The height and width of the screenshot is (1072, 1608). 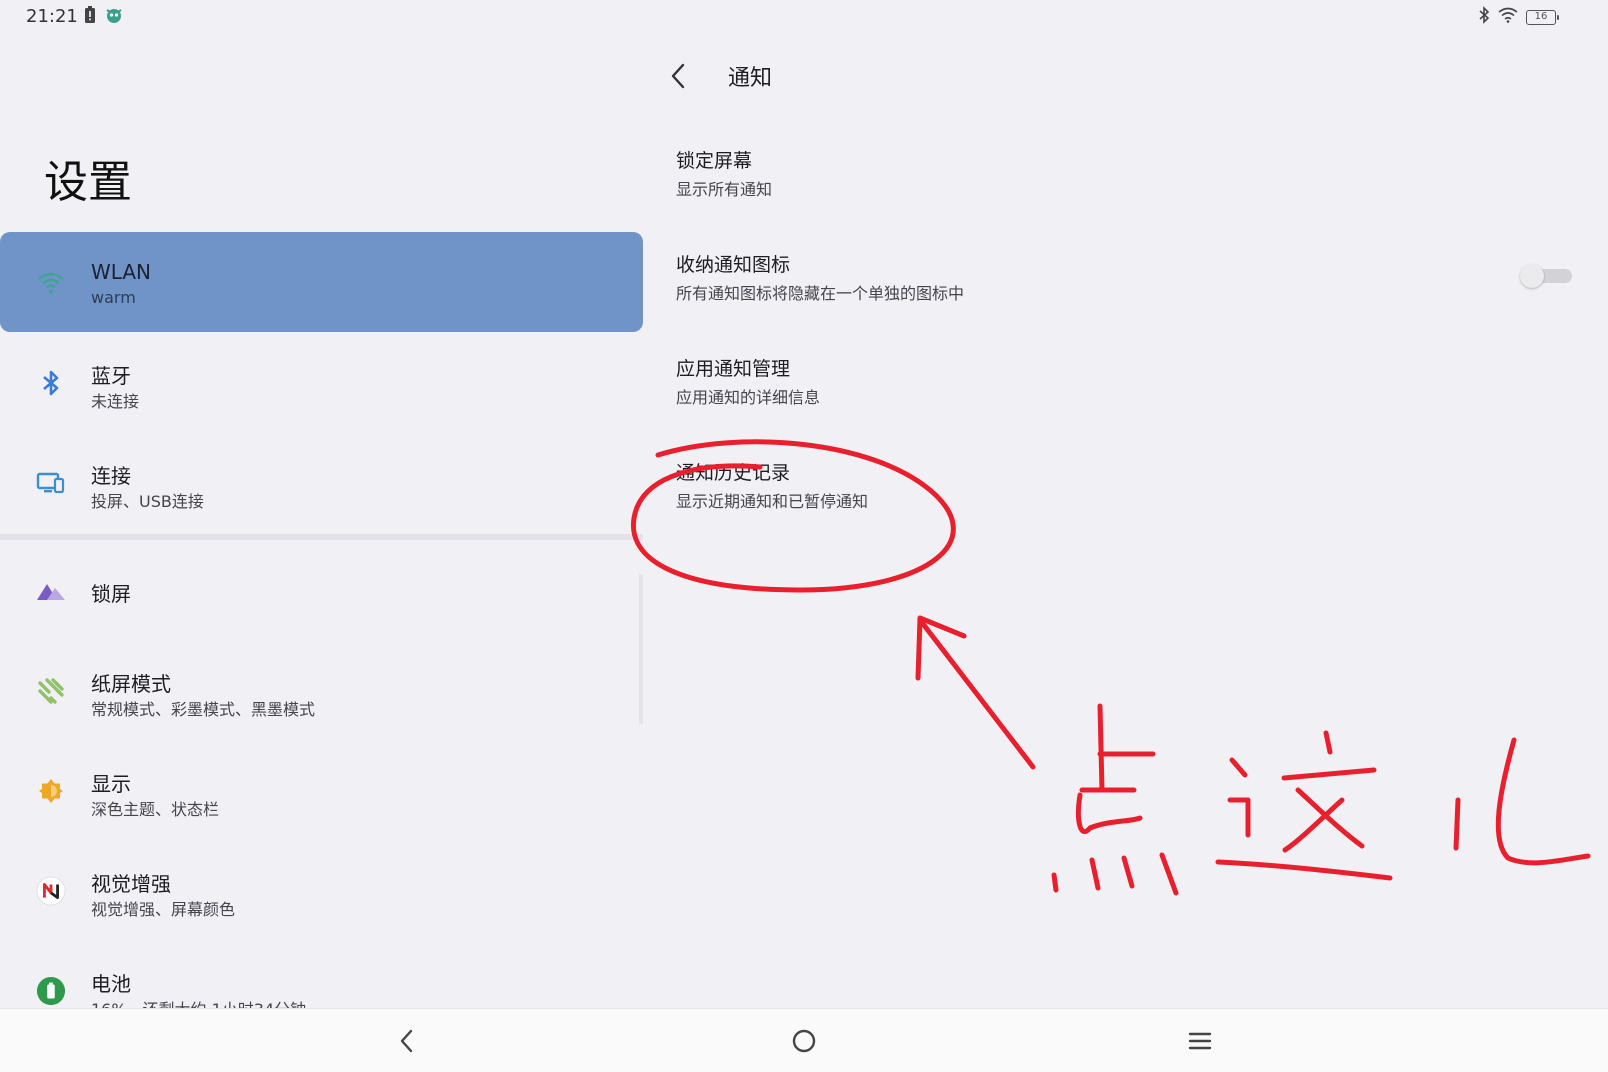 I want to click on list-item-subtitle: 应用通知的详细信息, so click(x=748, y=397).